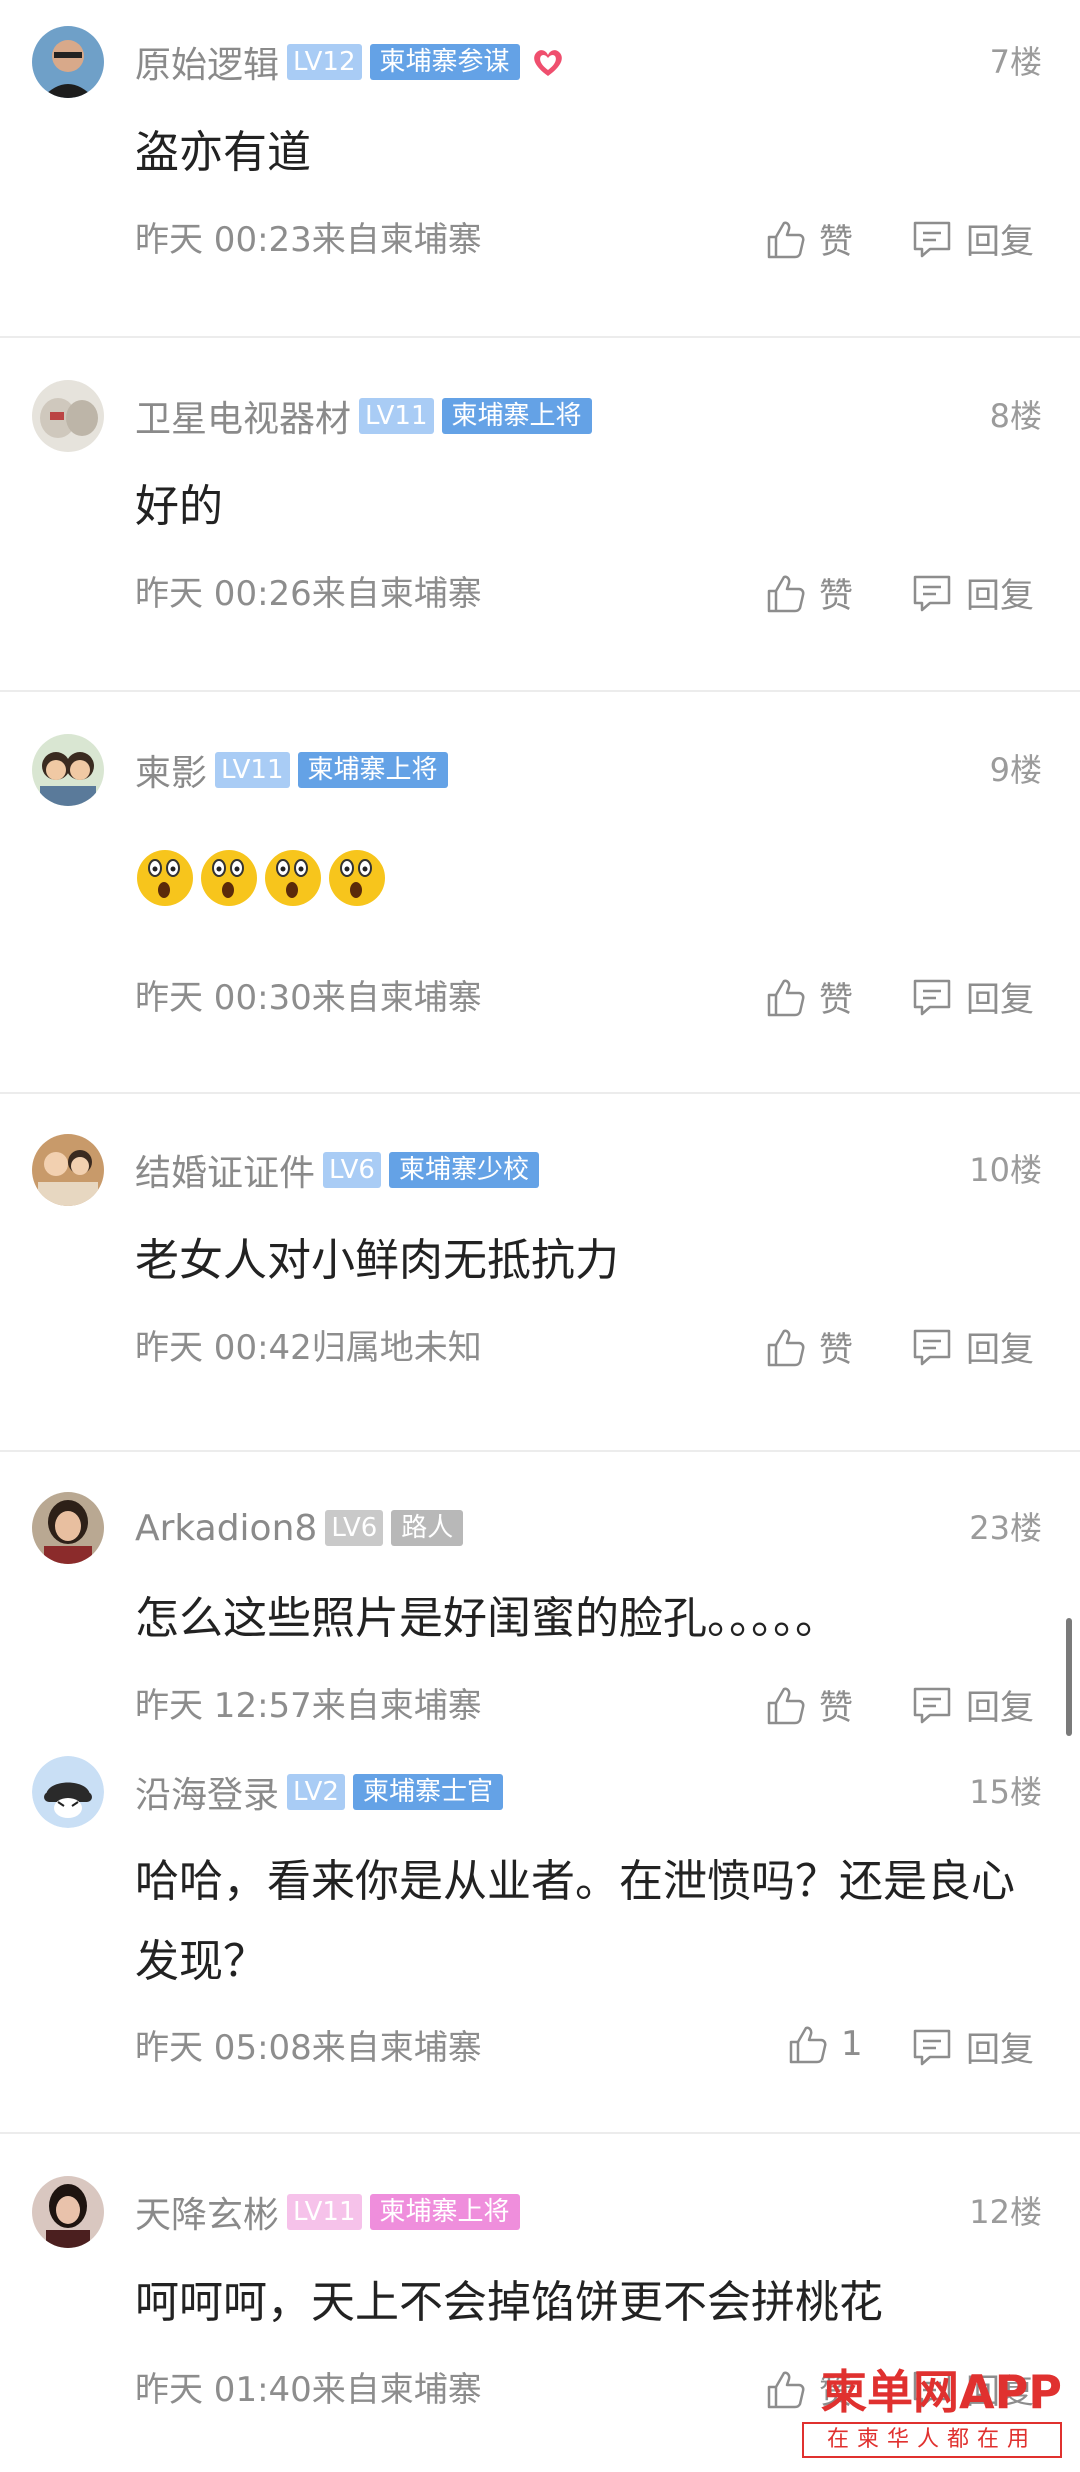 This screenshot has height=2472, width=1080. What do you see at coordinates (223, 152) in the screenshot?
I see `comment-text: 盗亦有道` at bounding box center [223, 152].